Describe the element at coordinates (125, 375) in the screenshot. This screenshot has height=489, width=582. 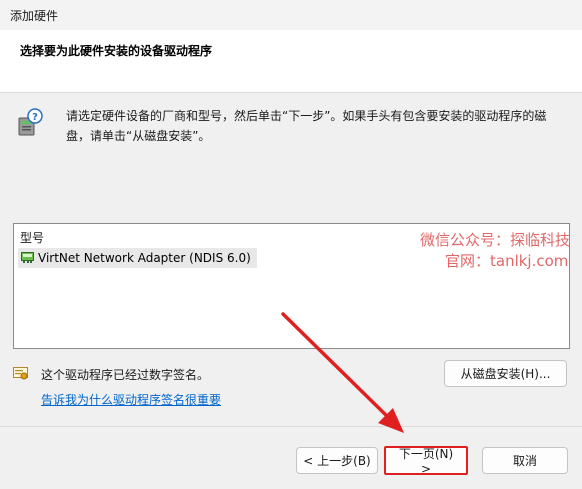
I see `signature-status: 这个驱动程序已经过数字签名。` at that location.